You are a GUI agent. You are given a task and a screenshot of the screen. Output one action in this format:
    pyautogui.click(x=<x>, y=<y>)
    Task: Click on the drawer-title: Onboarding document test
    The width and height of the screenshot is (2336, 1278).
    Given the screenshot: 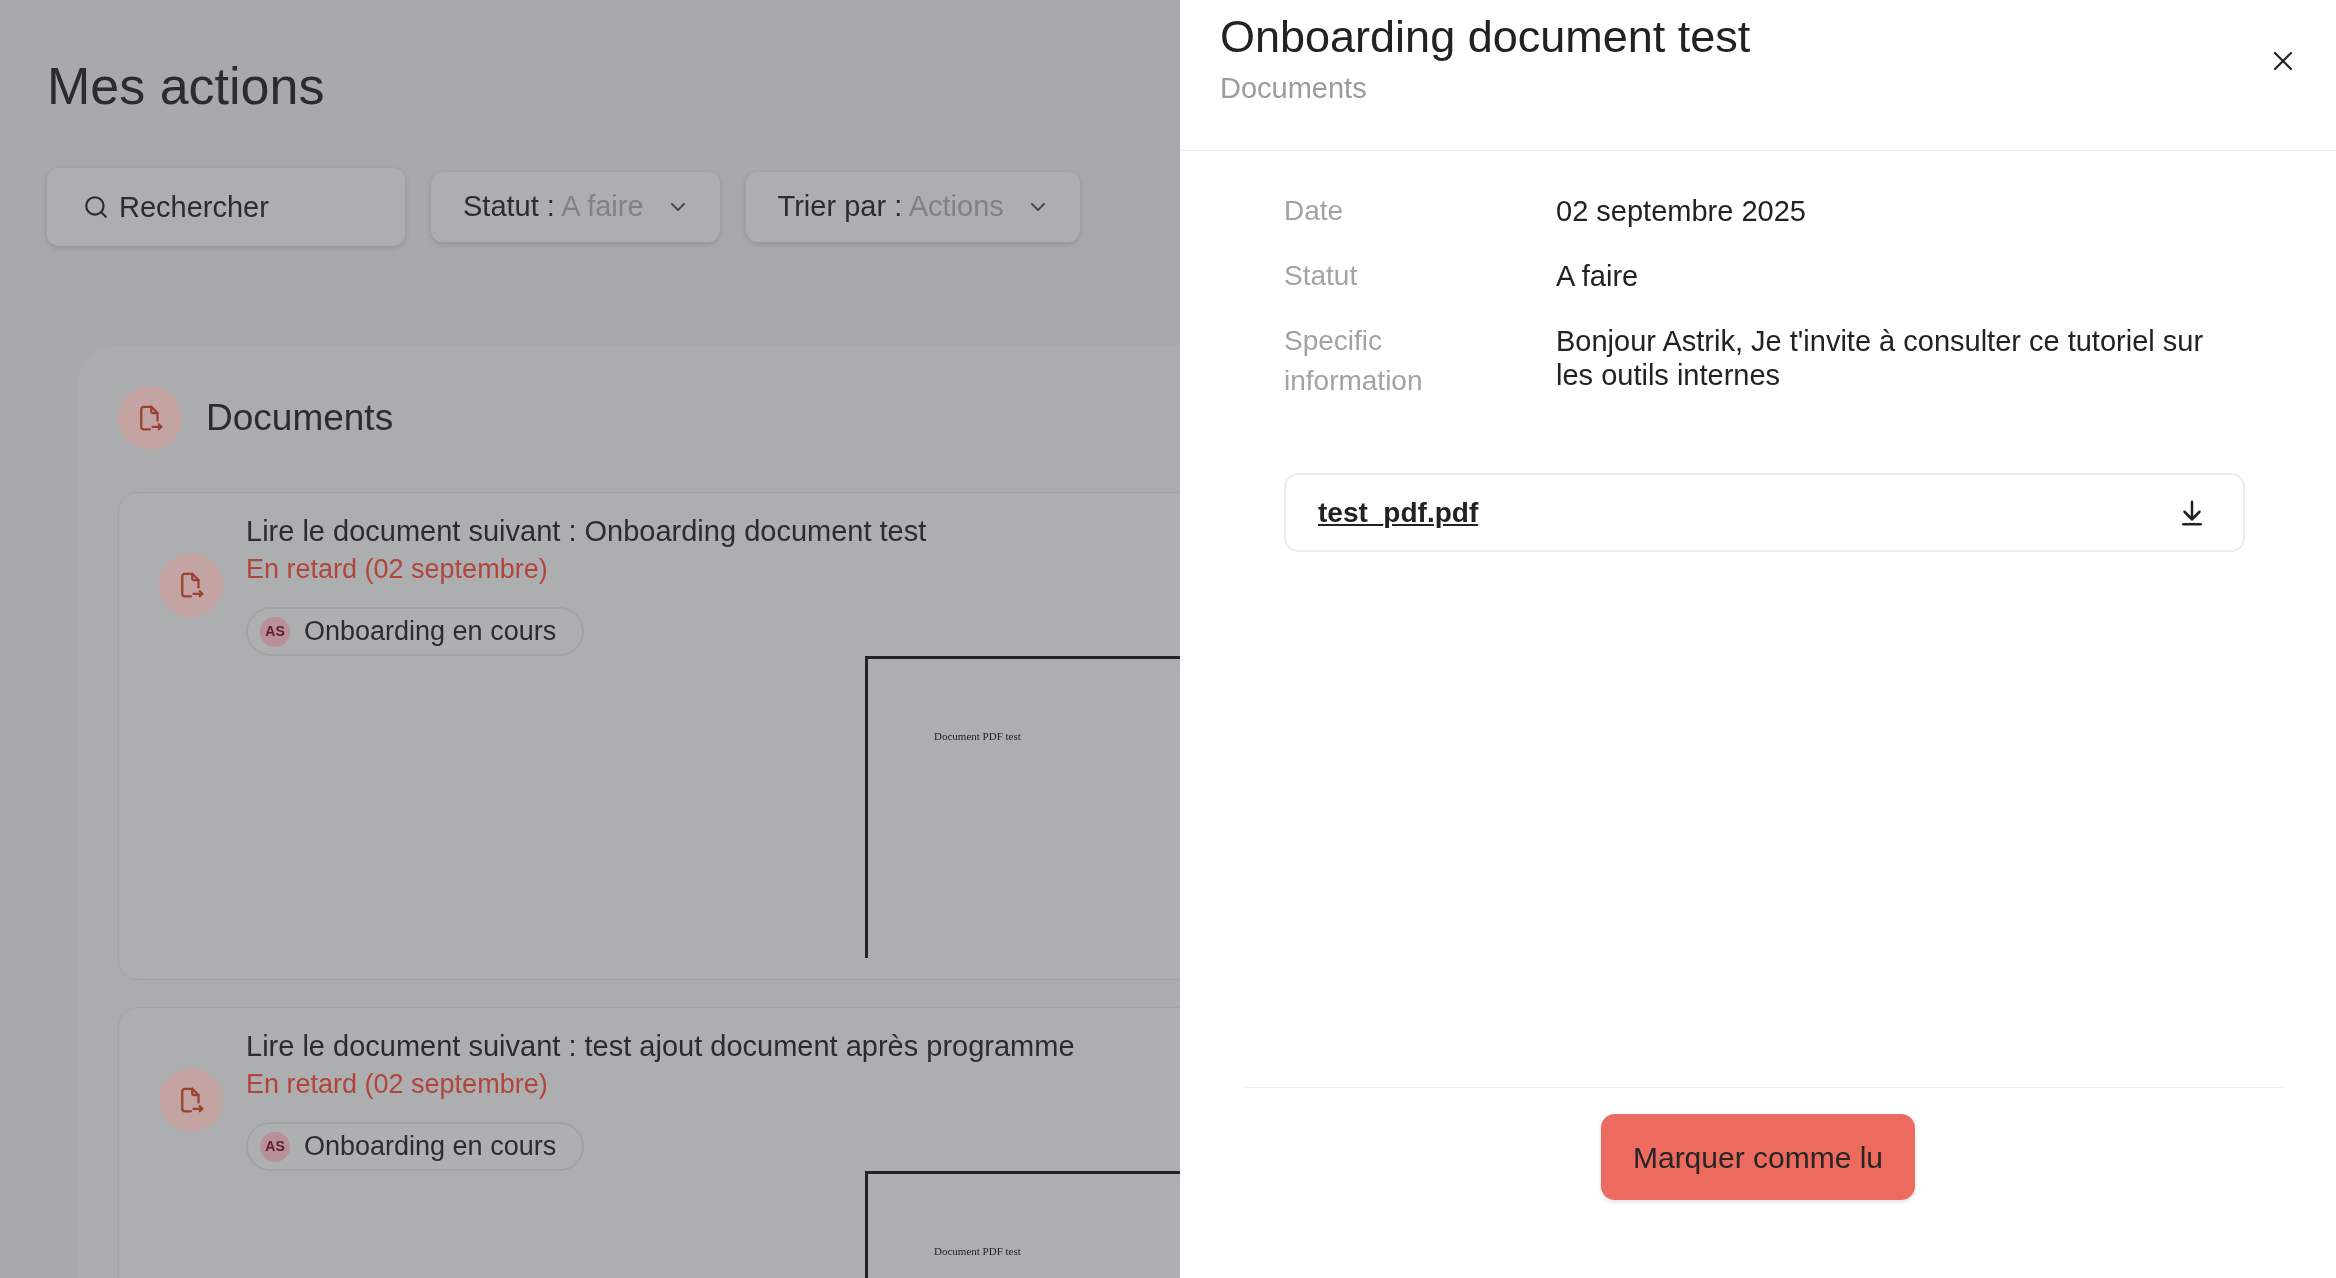 What is the action you would take?
    pyautogui.click(x=1485, y=37)
    